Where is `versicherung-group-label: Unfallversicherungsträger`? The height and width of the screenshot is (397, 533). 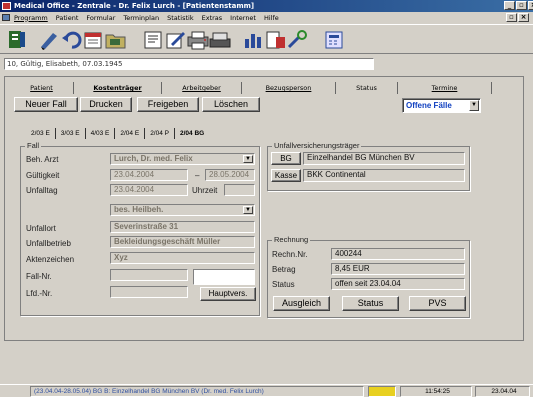
versicherung-group-label: Unfallversicherungsträger is located at coordinates (317, 146).